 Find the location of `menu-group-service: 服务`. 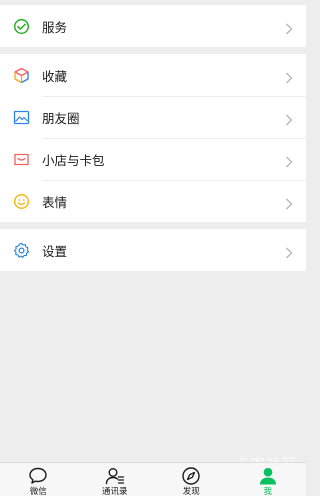

menu-group-service: 服务 is located at coordinates (153, 26).